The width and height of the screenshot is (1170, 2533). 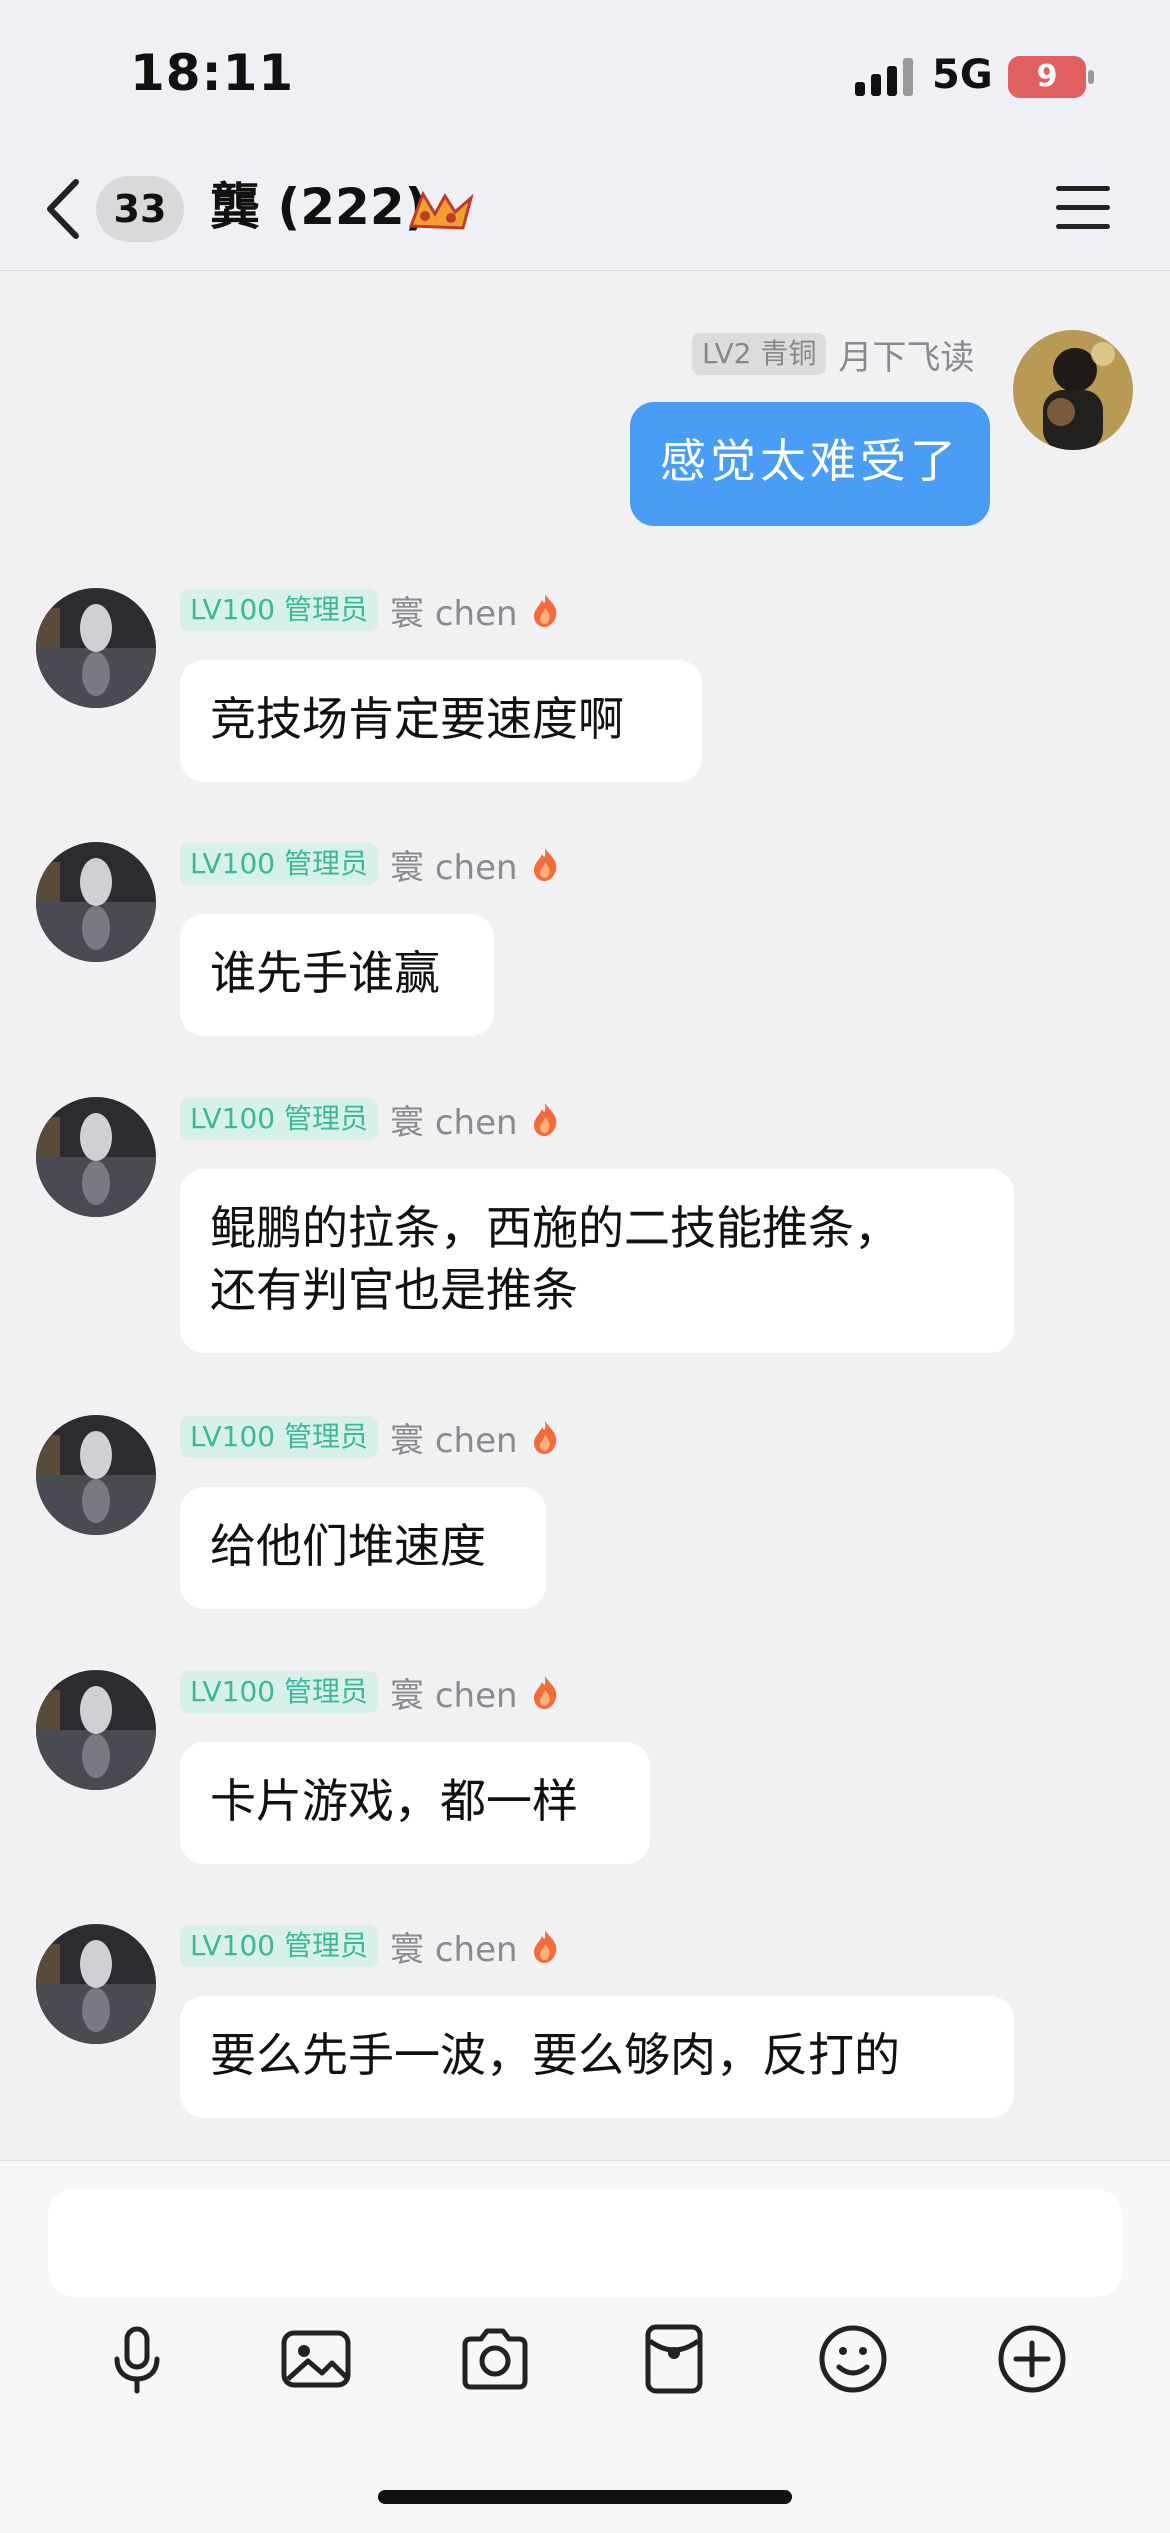 I want to click on red-packet-icon, so click(x=674, y=2359).